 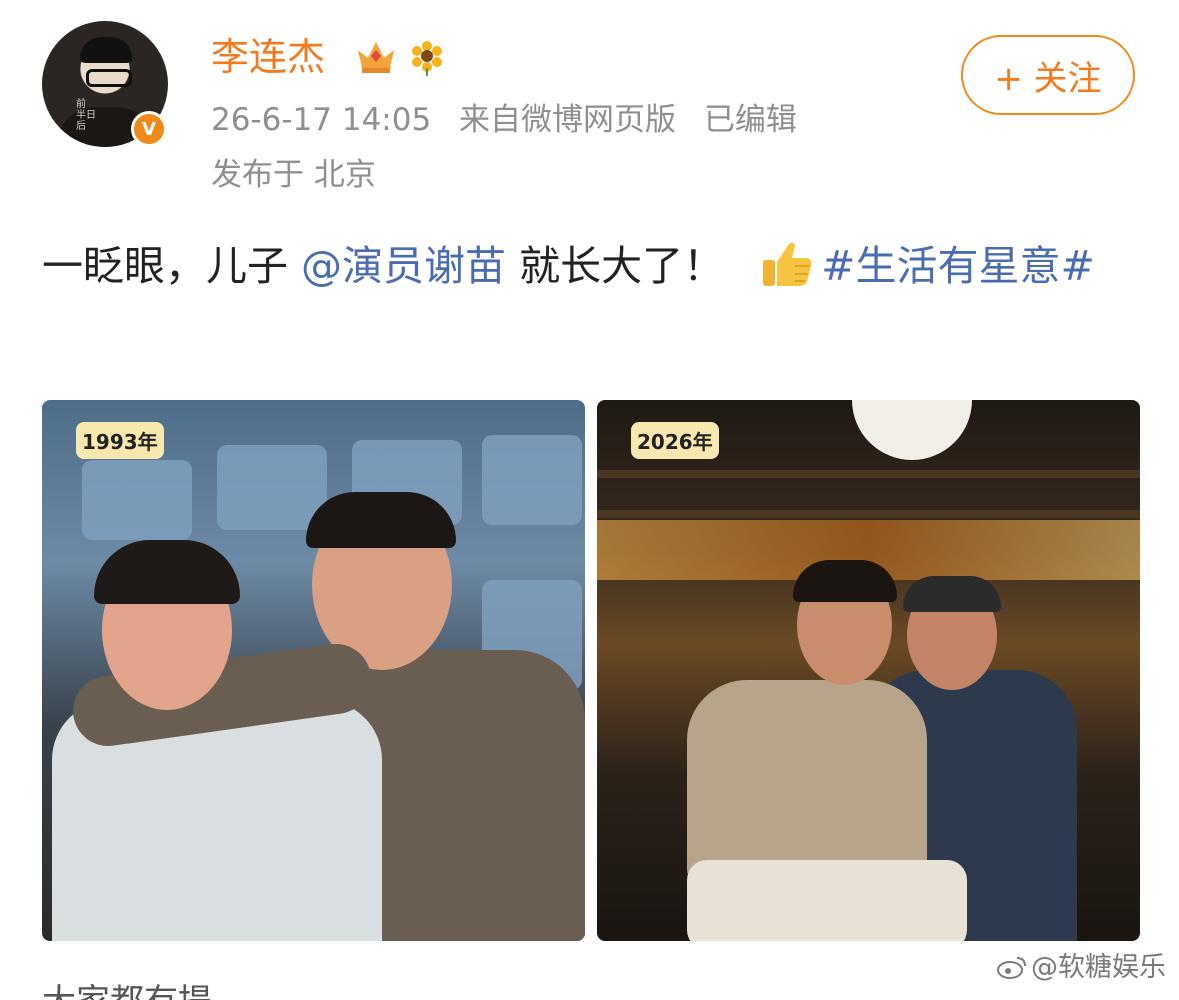 I want to click on mention-link: @演员谢苗, so click(x=403, y=266).